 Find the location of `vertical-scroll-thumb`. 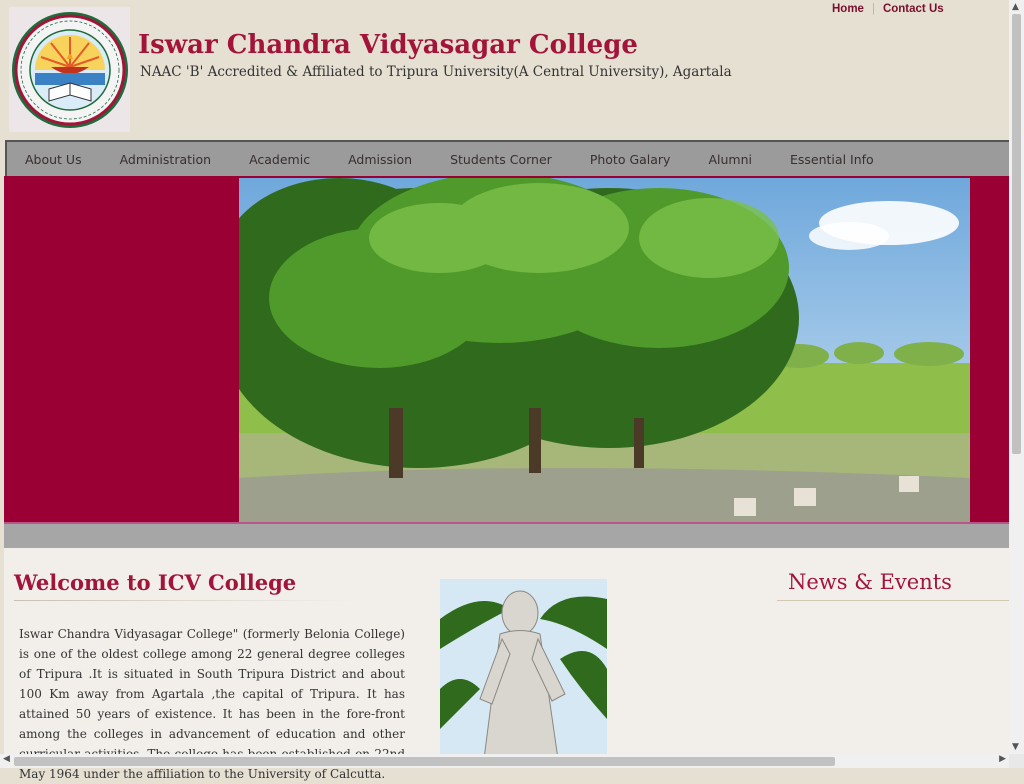

vertical-scroll-thumb is located at coordinates (1016, 234).